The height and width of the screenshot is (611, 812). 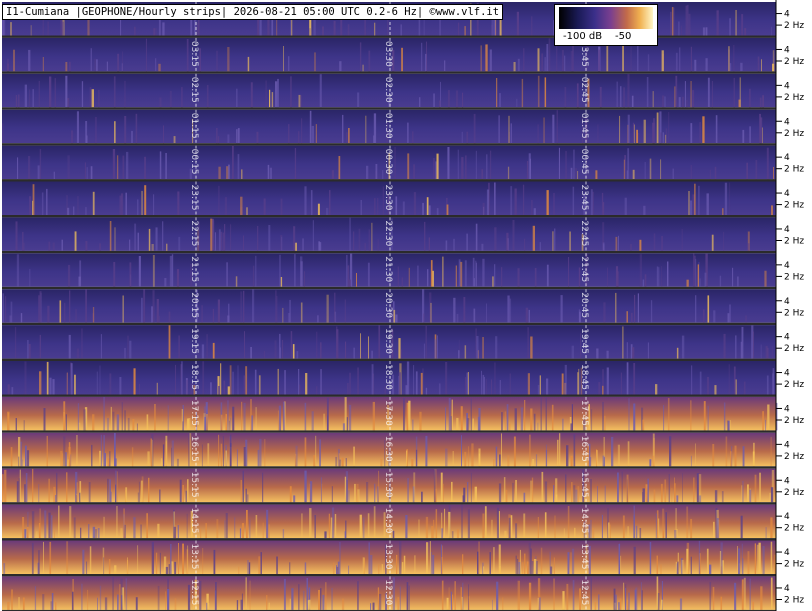 What do you see at coordinates (389, 395) in the screenshot?
I see `strip-separator` at bounding box center [389, 395].